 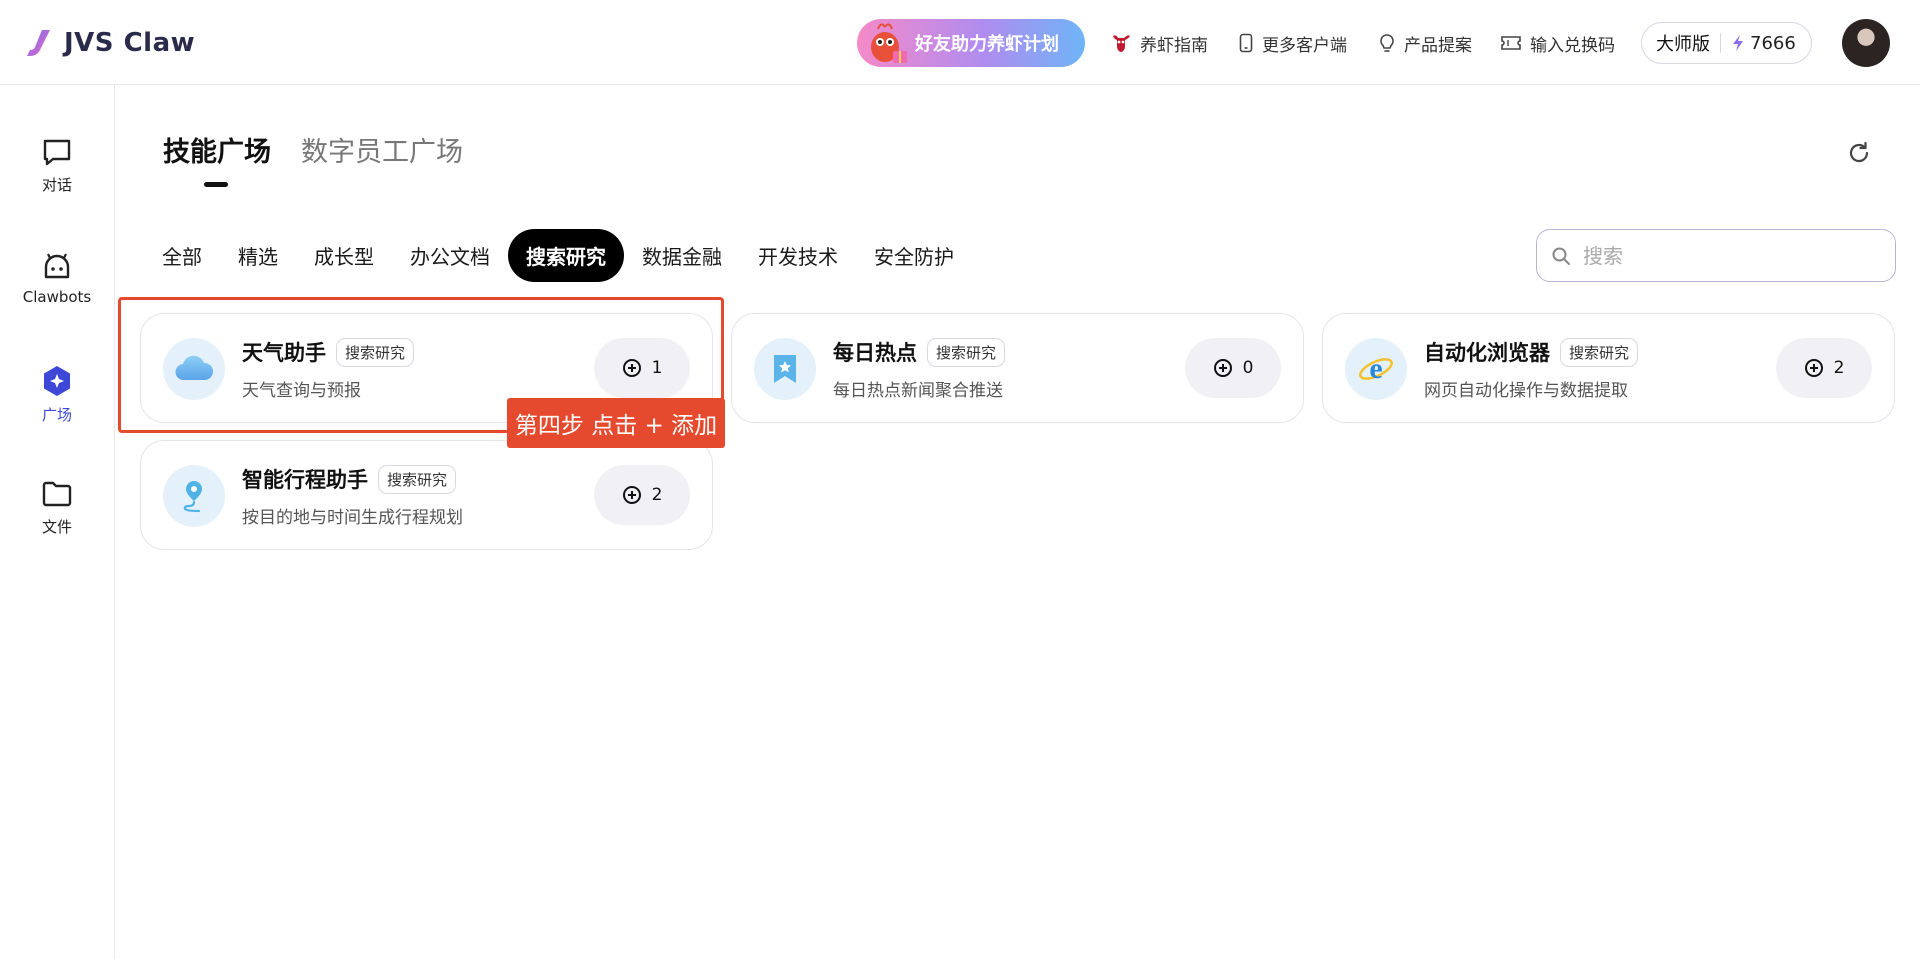 I want to click on app-logo: JVS Claw, so click(x=109, y=43).